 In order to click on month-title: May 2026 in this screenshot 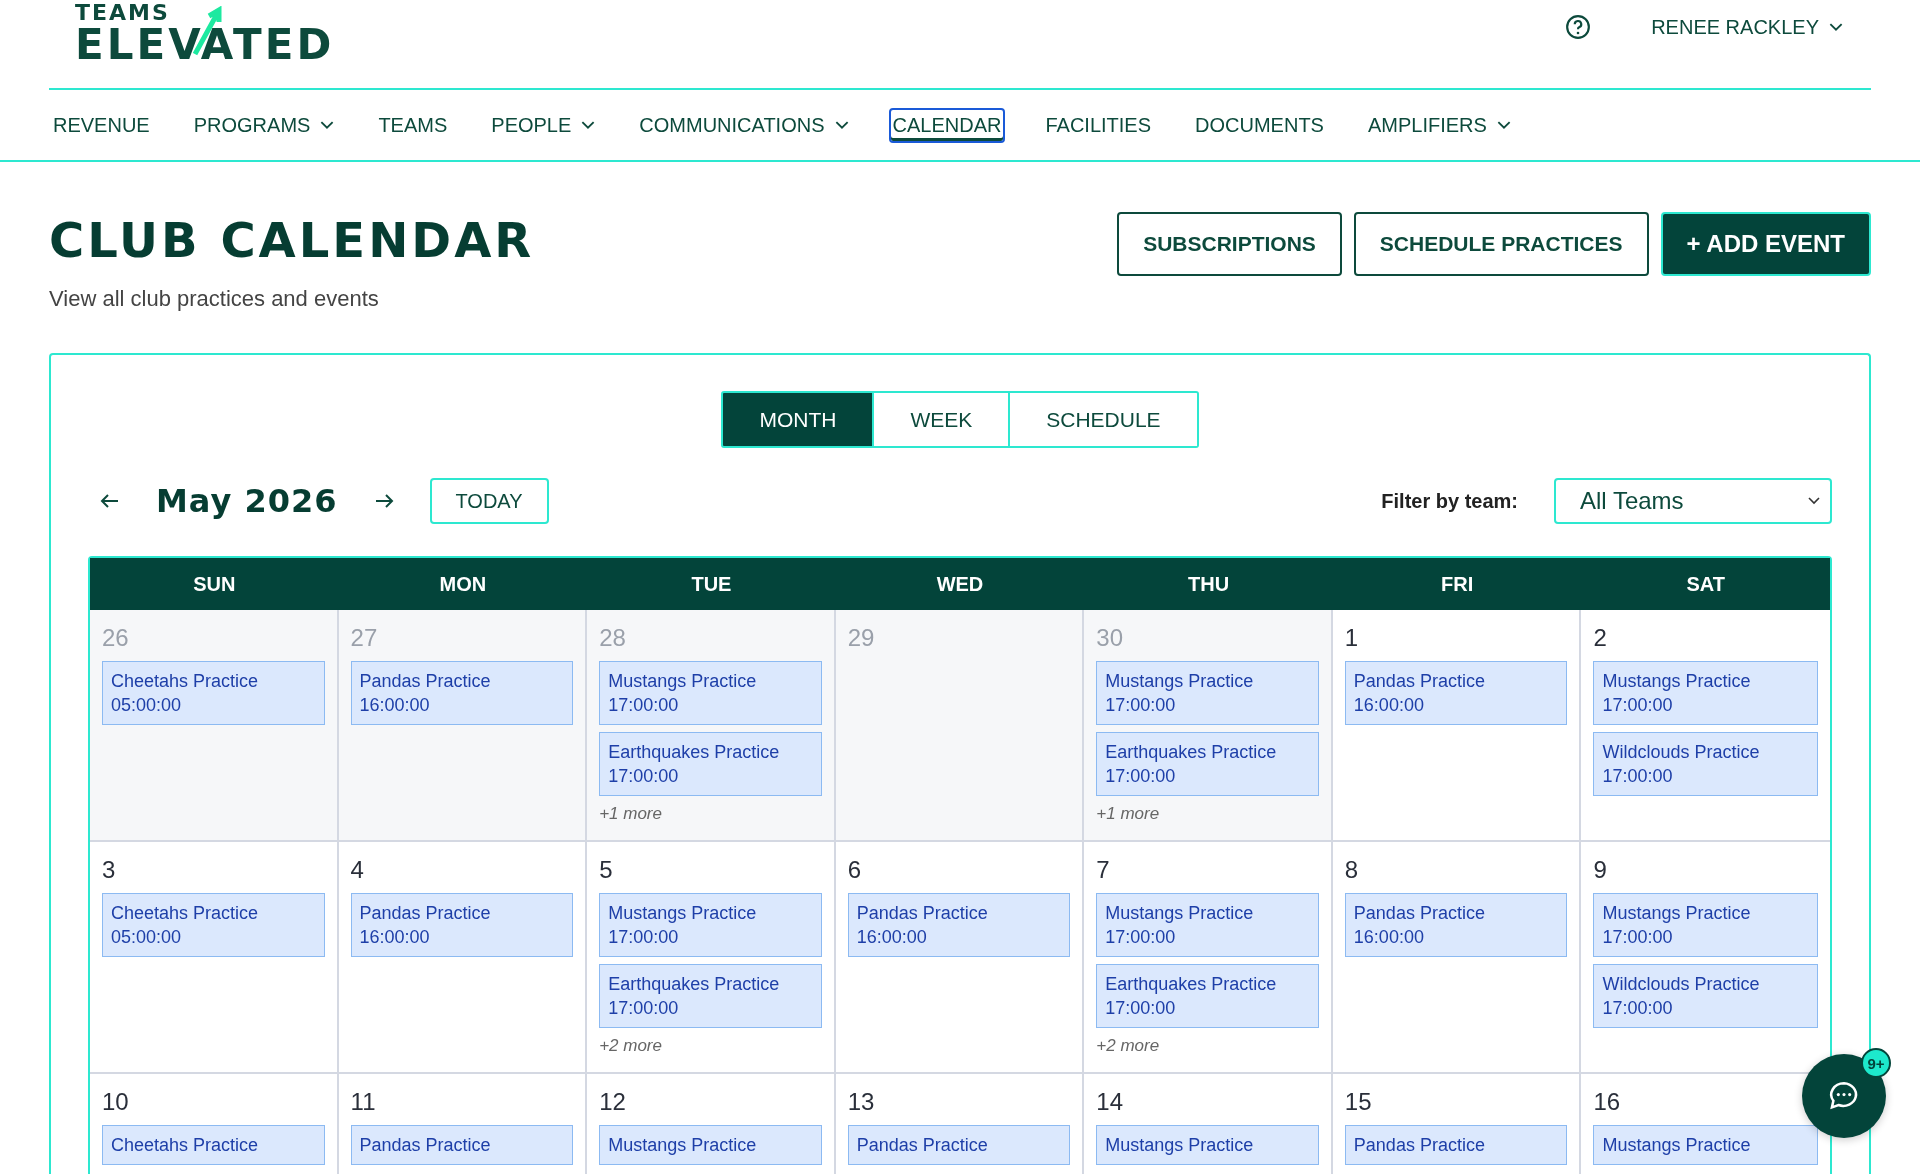, I will do `click(247, 501)`.